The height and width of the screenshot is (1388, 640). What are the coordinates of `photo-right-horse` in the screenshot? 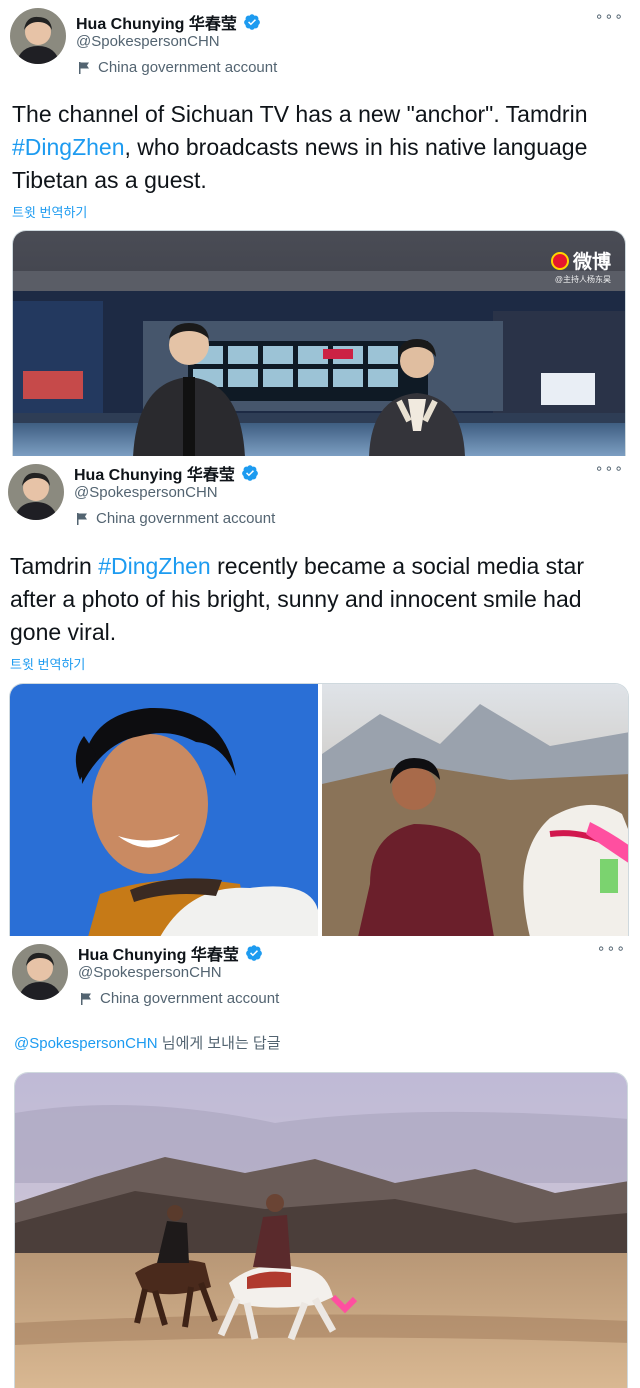 It's located at (475, 810).